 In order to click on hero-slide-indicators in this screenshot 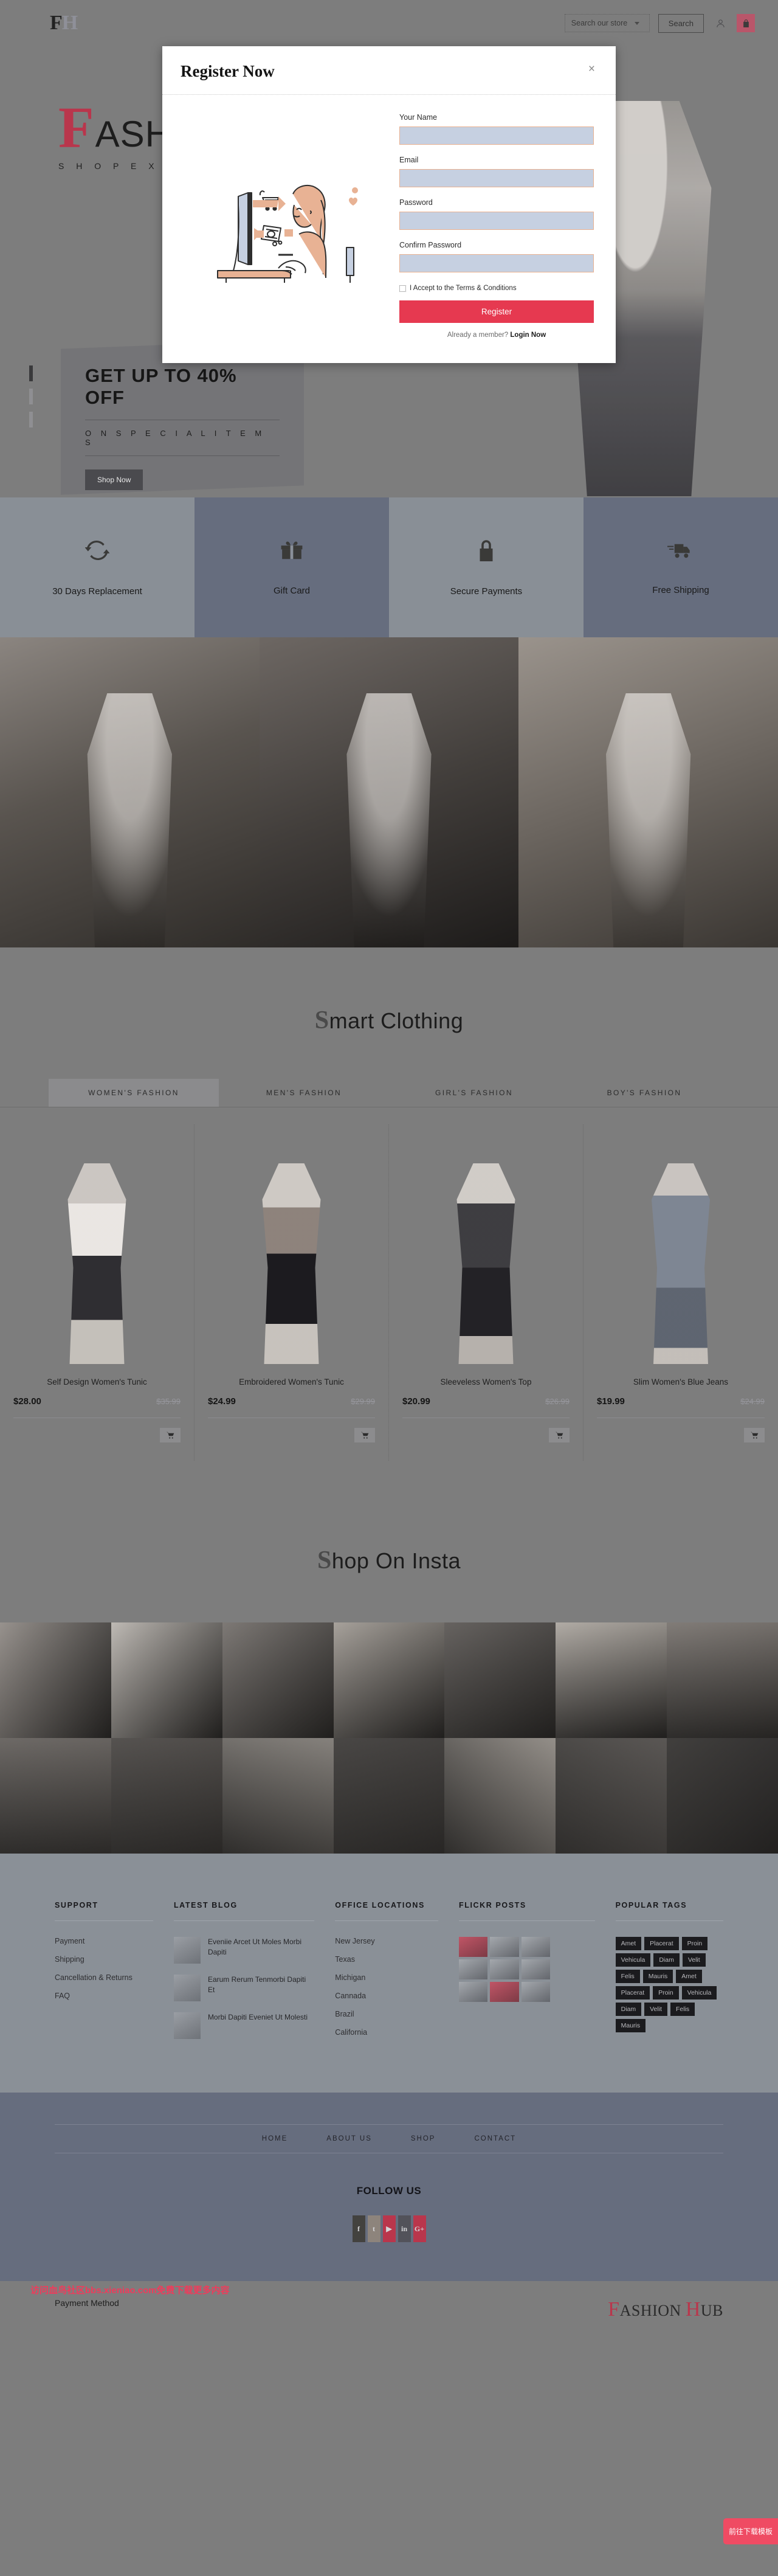, I will do `click(31, 396)`.